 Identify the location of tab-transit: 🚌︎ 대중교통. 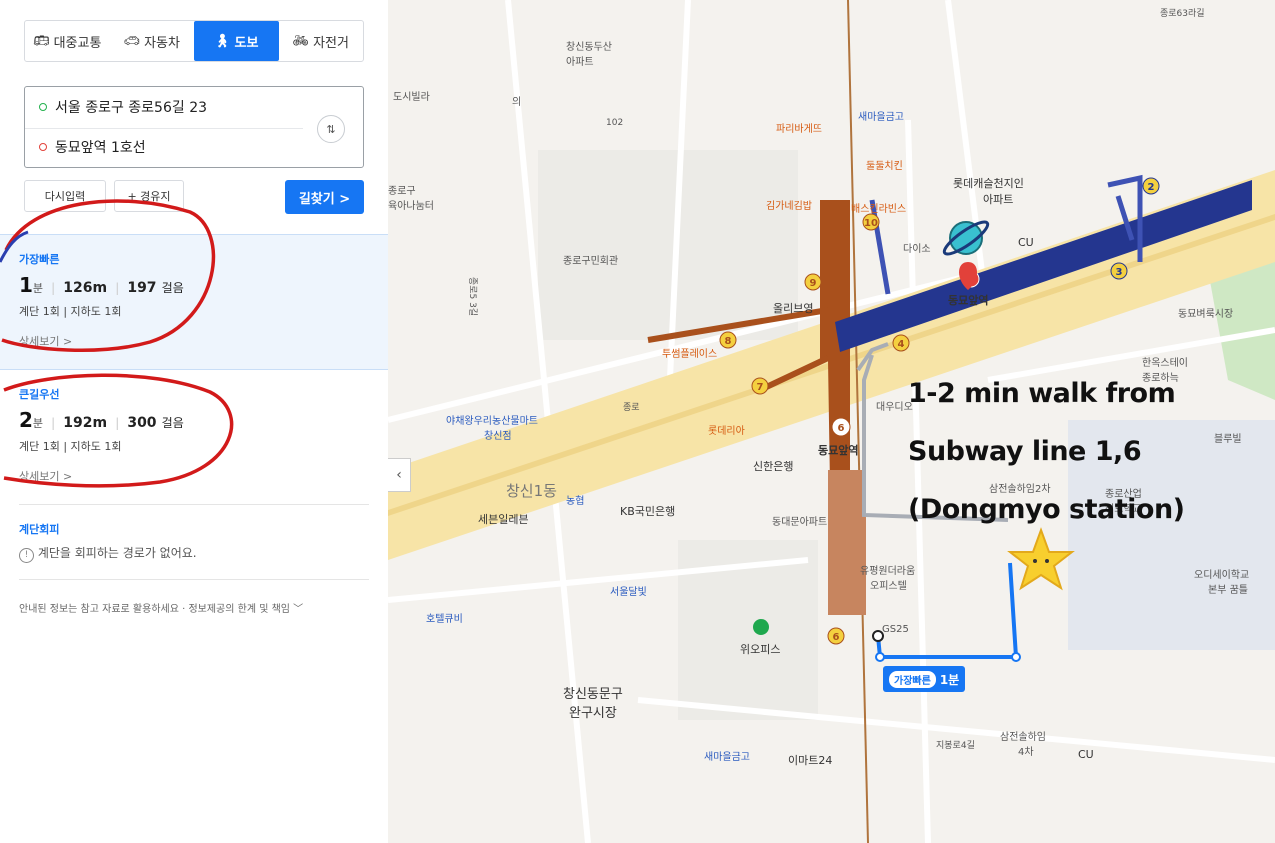
(67, 41).